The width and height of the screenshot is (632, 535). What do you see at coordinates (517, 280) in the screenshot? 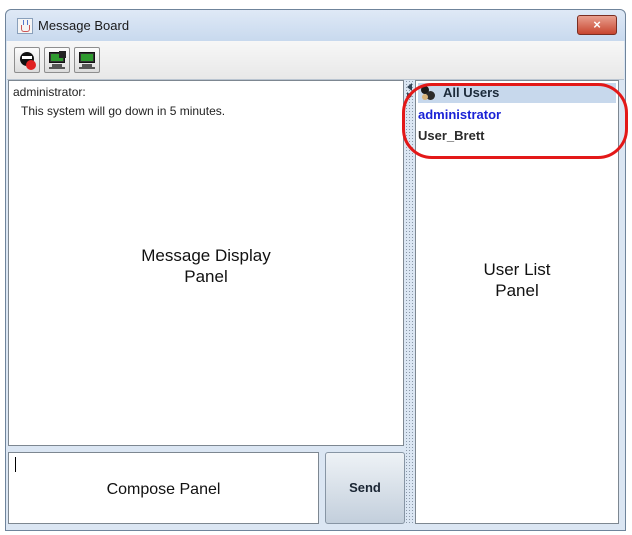
I see `user-list-panel-label: User List Panel` at bounding box center [517, 280].